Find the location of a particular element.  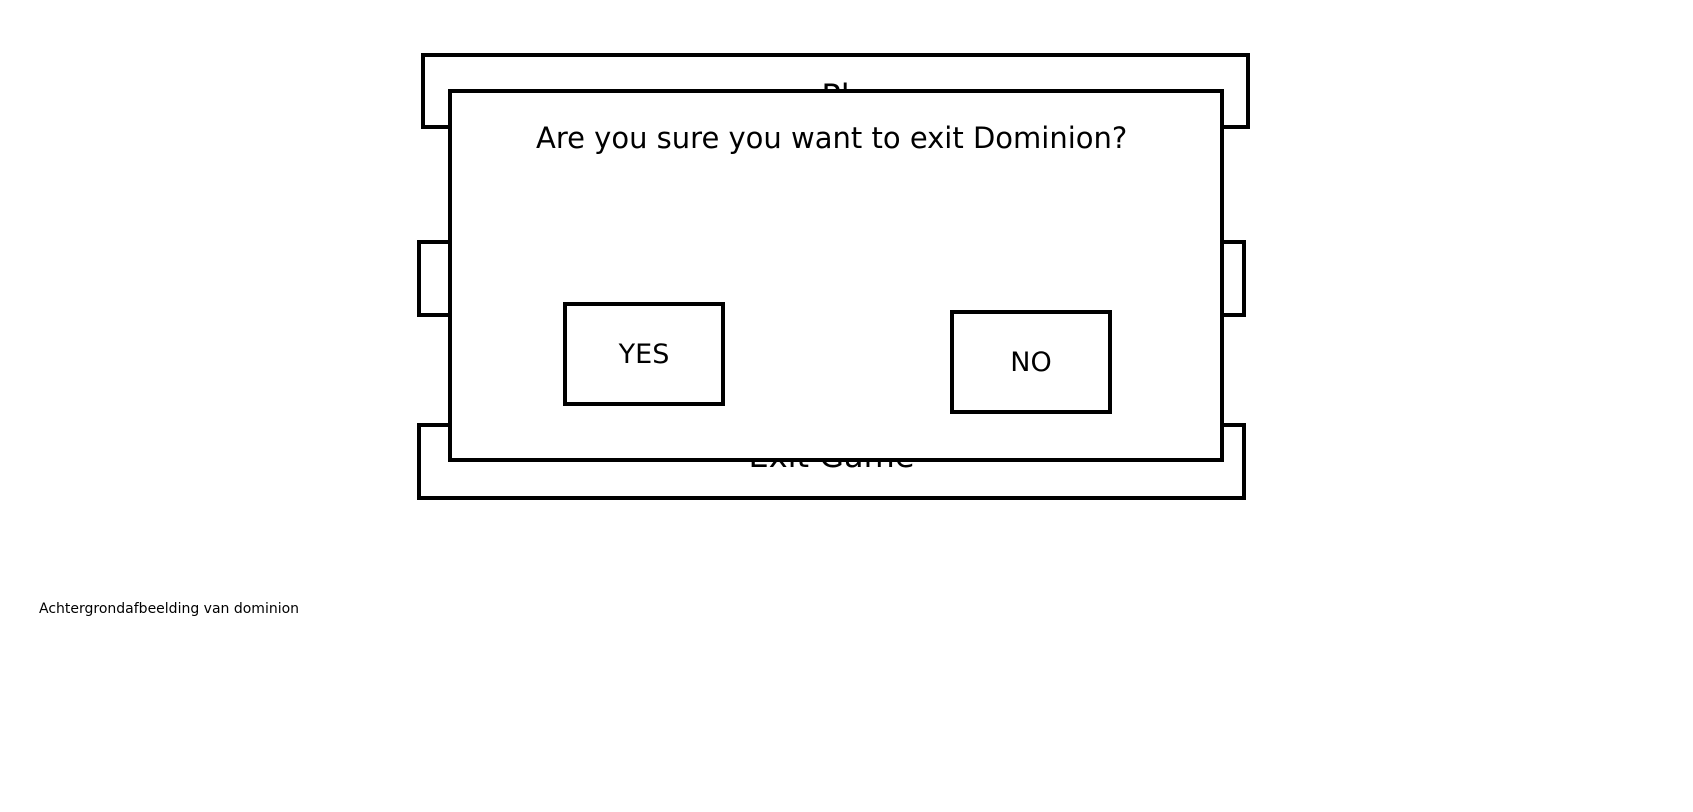

no-button-label: NO is located at coordinates (1031, 362).